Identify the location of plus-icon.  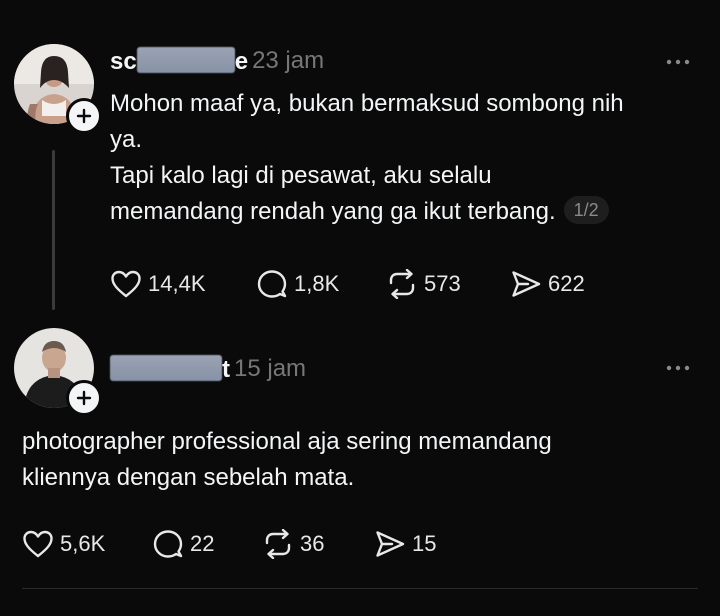
(84, 398).